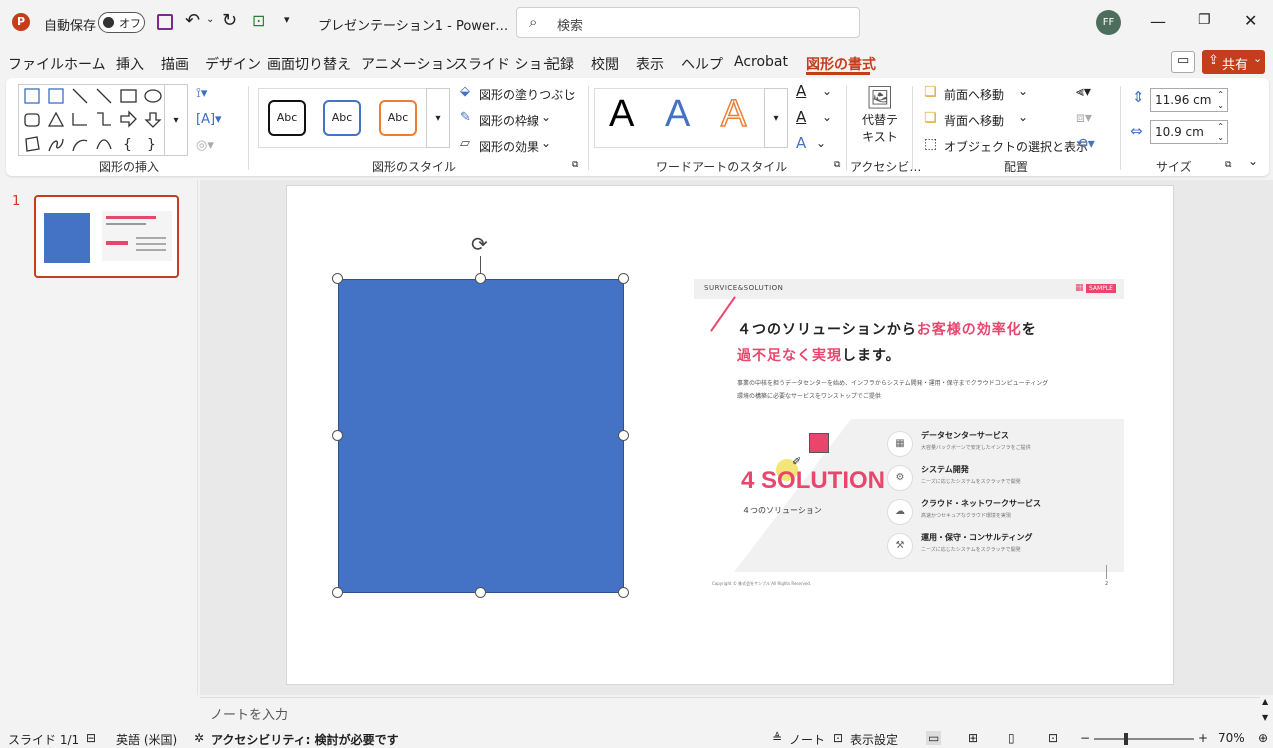 This screenshot has height=748, width=1273. What do you see at coordinates (192, 20) in the screenshot?
I see `undo-icon: ↶` at bounding box center [192, 20].